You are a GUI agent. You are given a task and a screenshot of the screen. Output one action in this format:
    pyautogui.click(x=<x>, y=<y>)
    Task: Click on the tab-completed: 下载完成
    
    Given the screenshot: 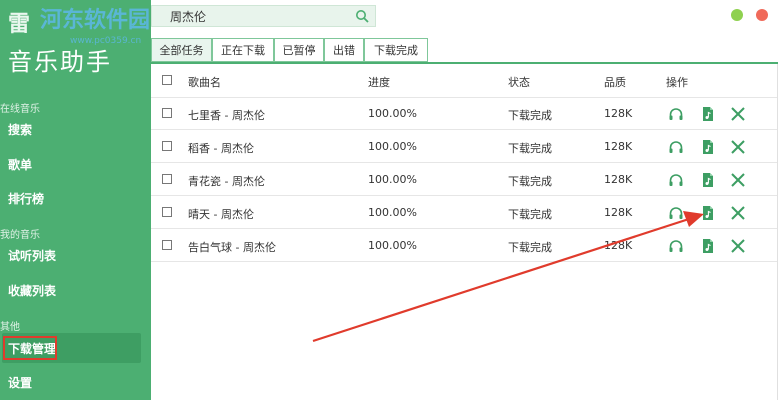 What is the action you would take?
    pyautogui.click(x=396, y=50)
    